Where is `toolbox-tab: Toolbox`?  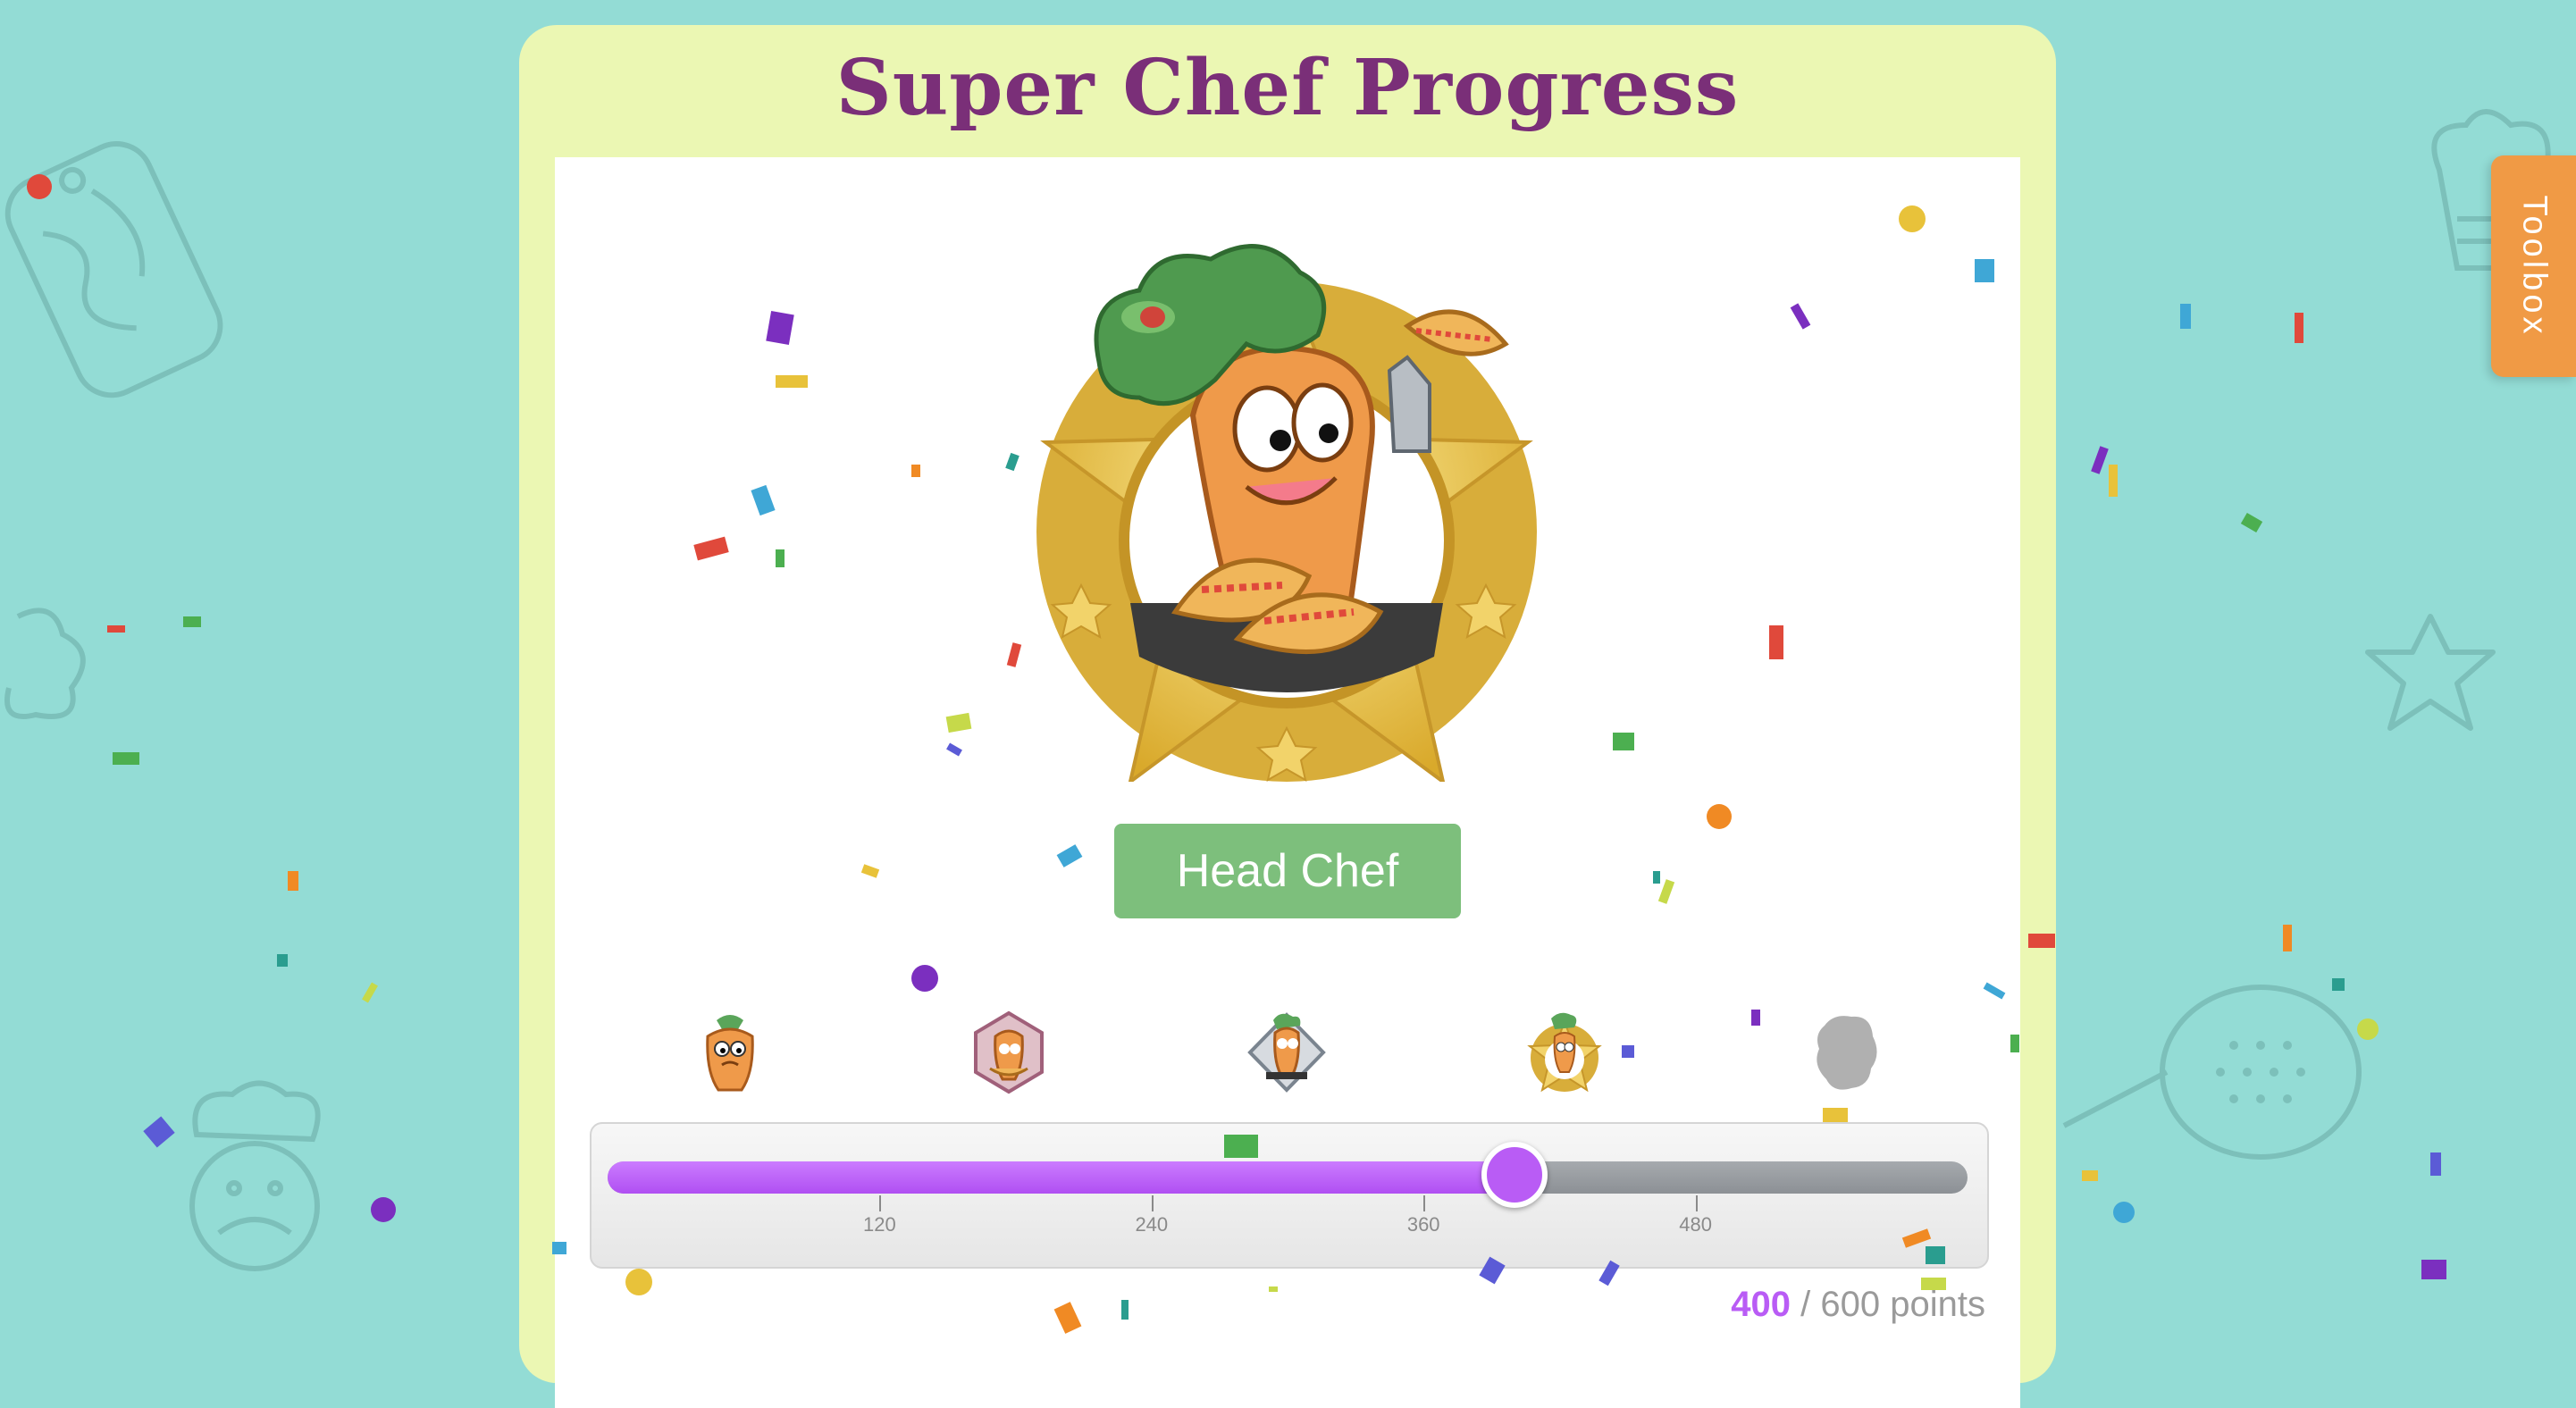
toolbox-tab: Toolbox is located at coordinates (2533, 266).